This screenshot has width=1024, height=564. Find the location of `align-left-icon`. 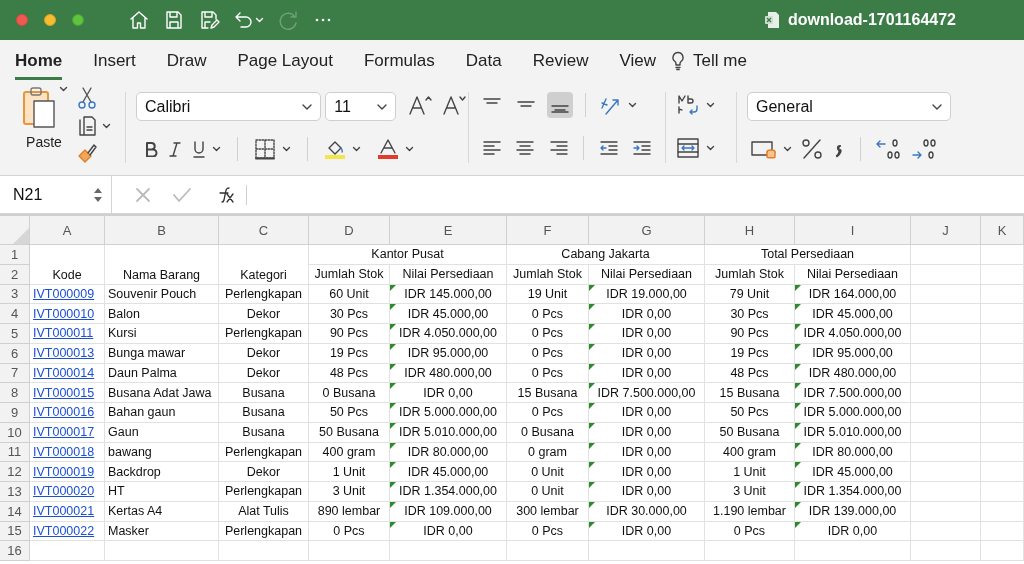

align-left-icon is located at coordinates (491, 147).